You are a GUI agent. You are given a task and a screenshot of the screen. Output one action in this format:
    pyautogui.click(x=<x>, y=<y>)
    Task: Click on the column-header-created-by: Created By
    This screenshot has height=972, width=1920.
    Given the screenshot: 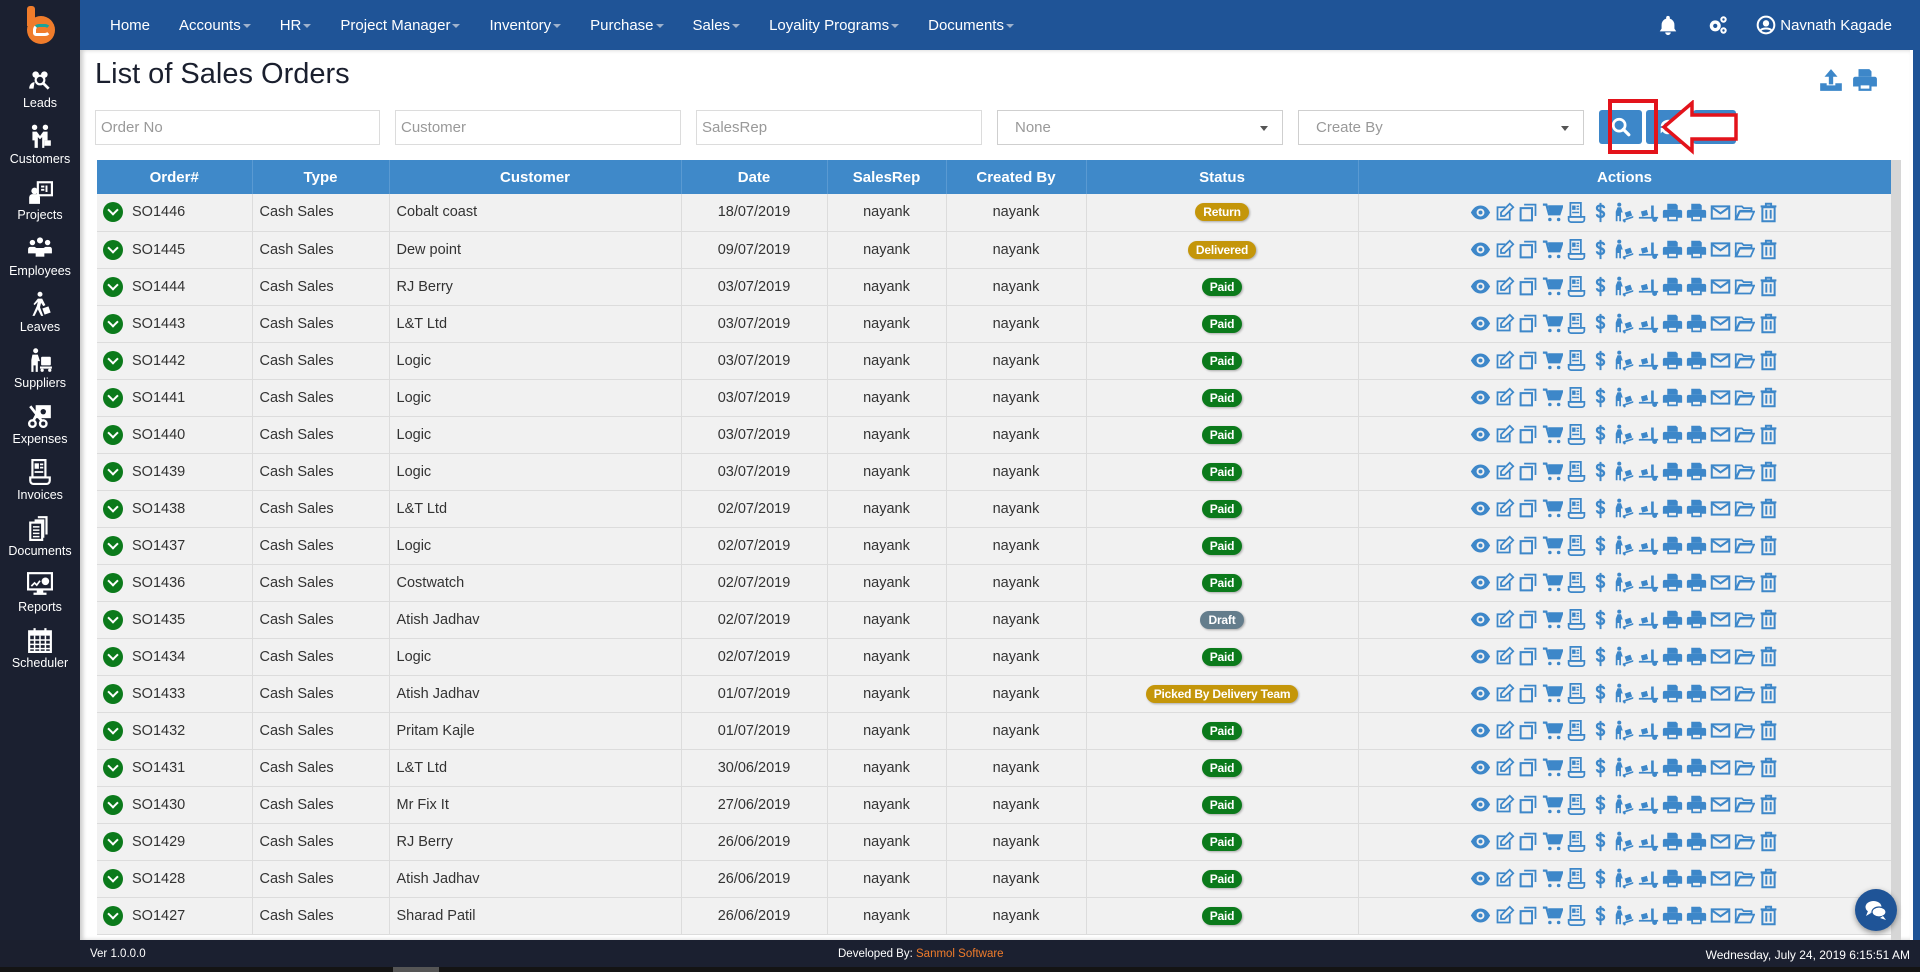 What is the action you would take?
    pyautogui.click(x=1016, y=177)
    